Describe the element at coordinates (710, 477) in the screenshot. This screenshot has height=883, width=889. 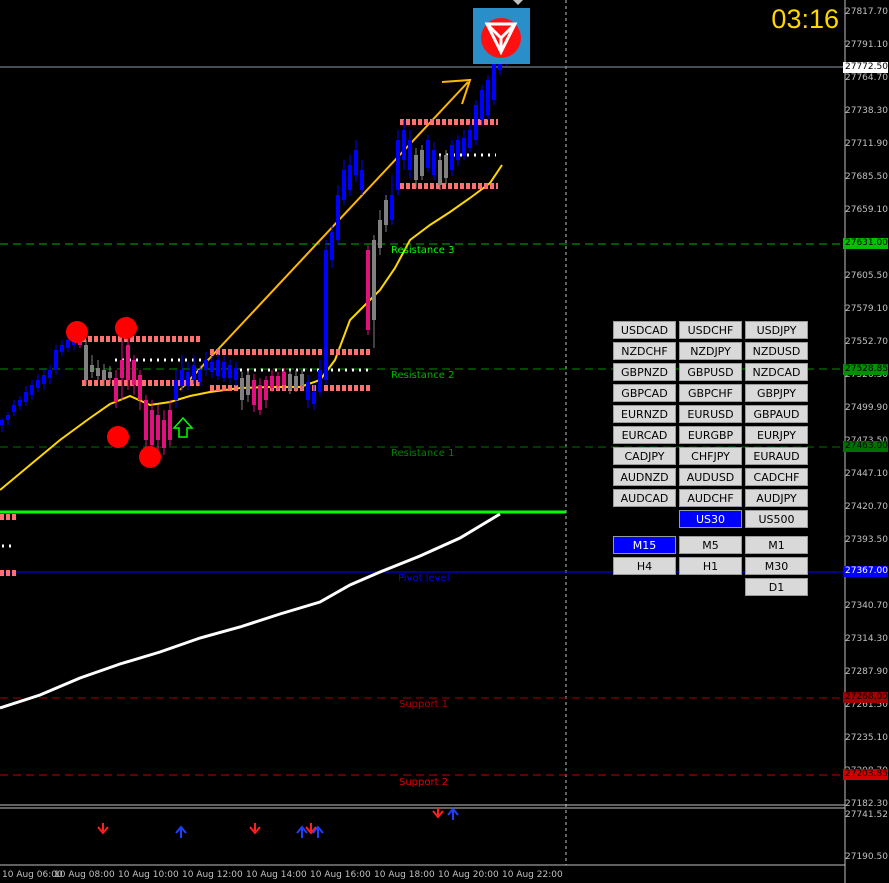
I see `symbol-button-audusd: AUDUSD` at that location.